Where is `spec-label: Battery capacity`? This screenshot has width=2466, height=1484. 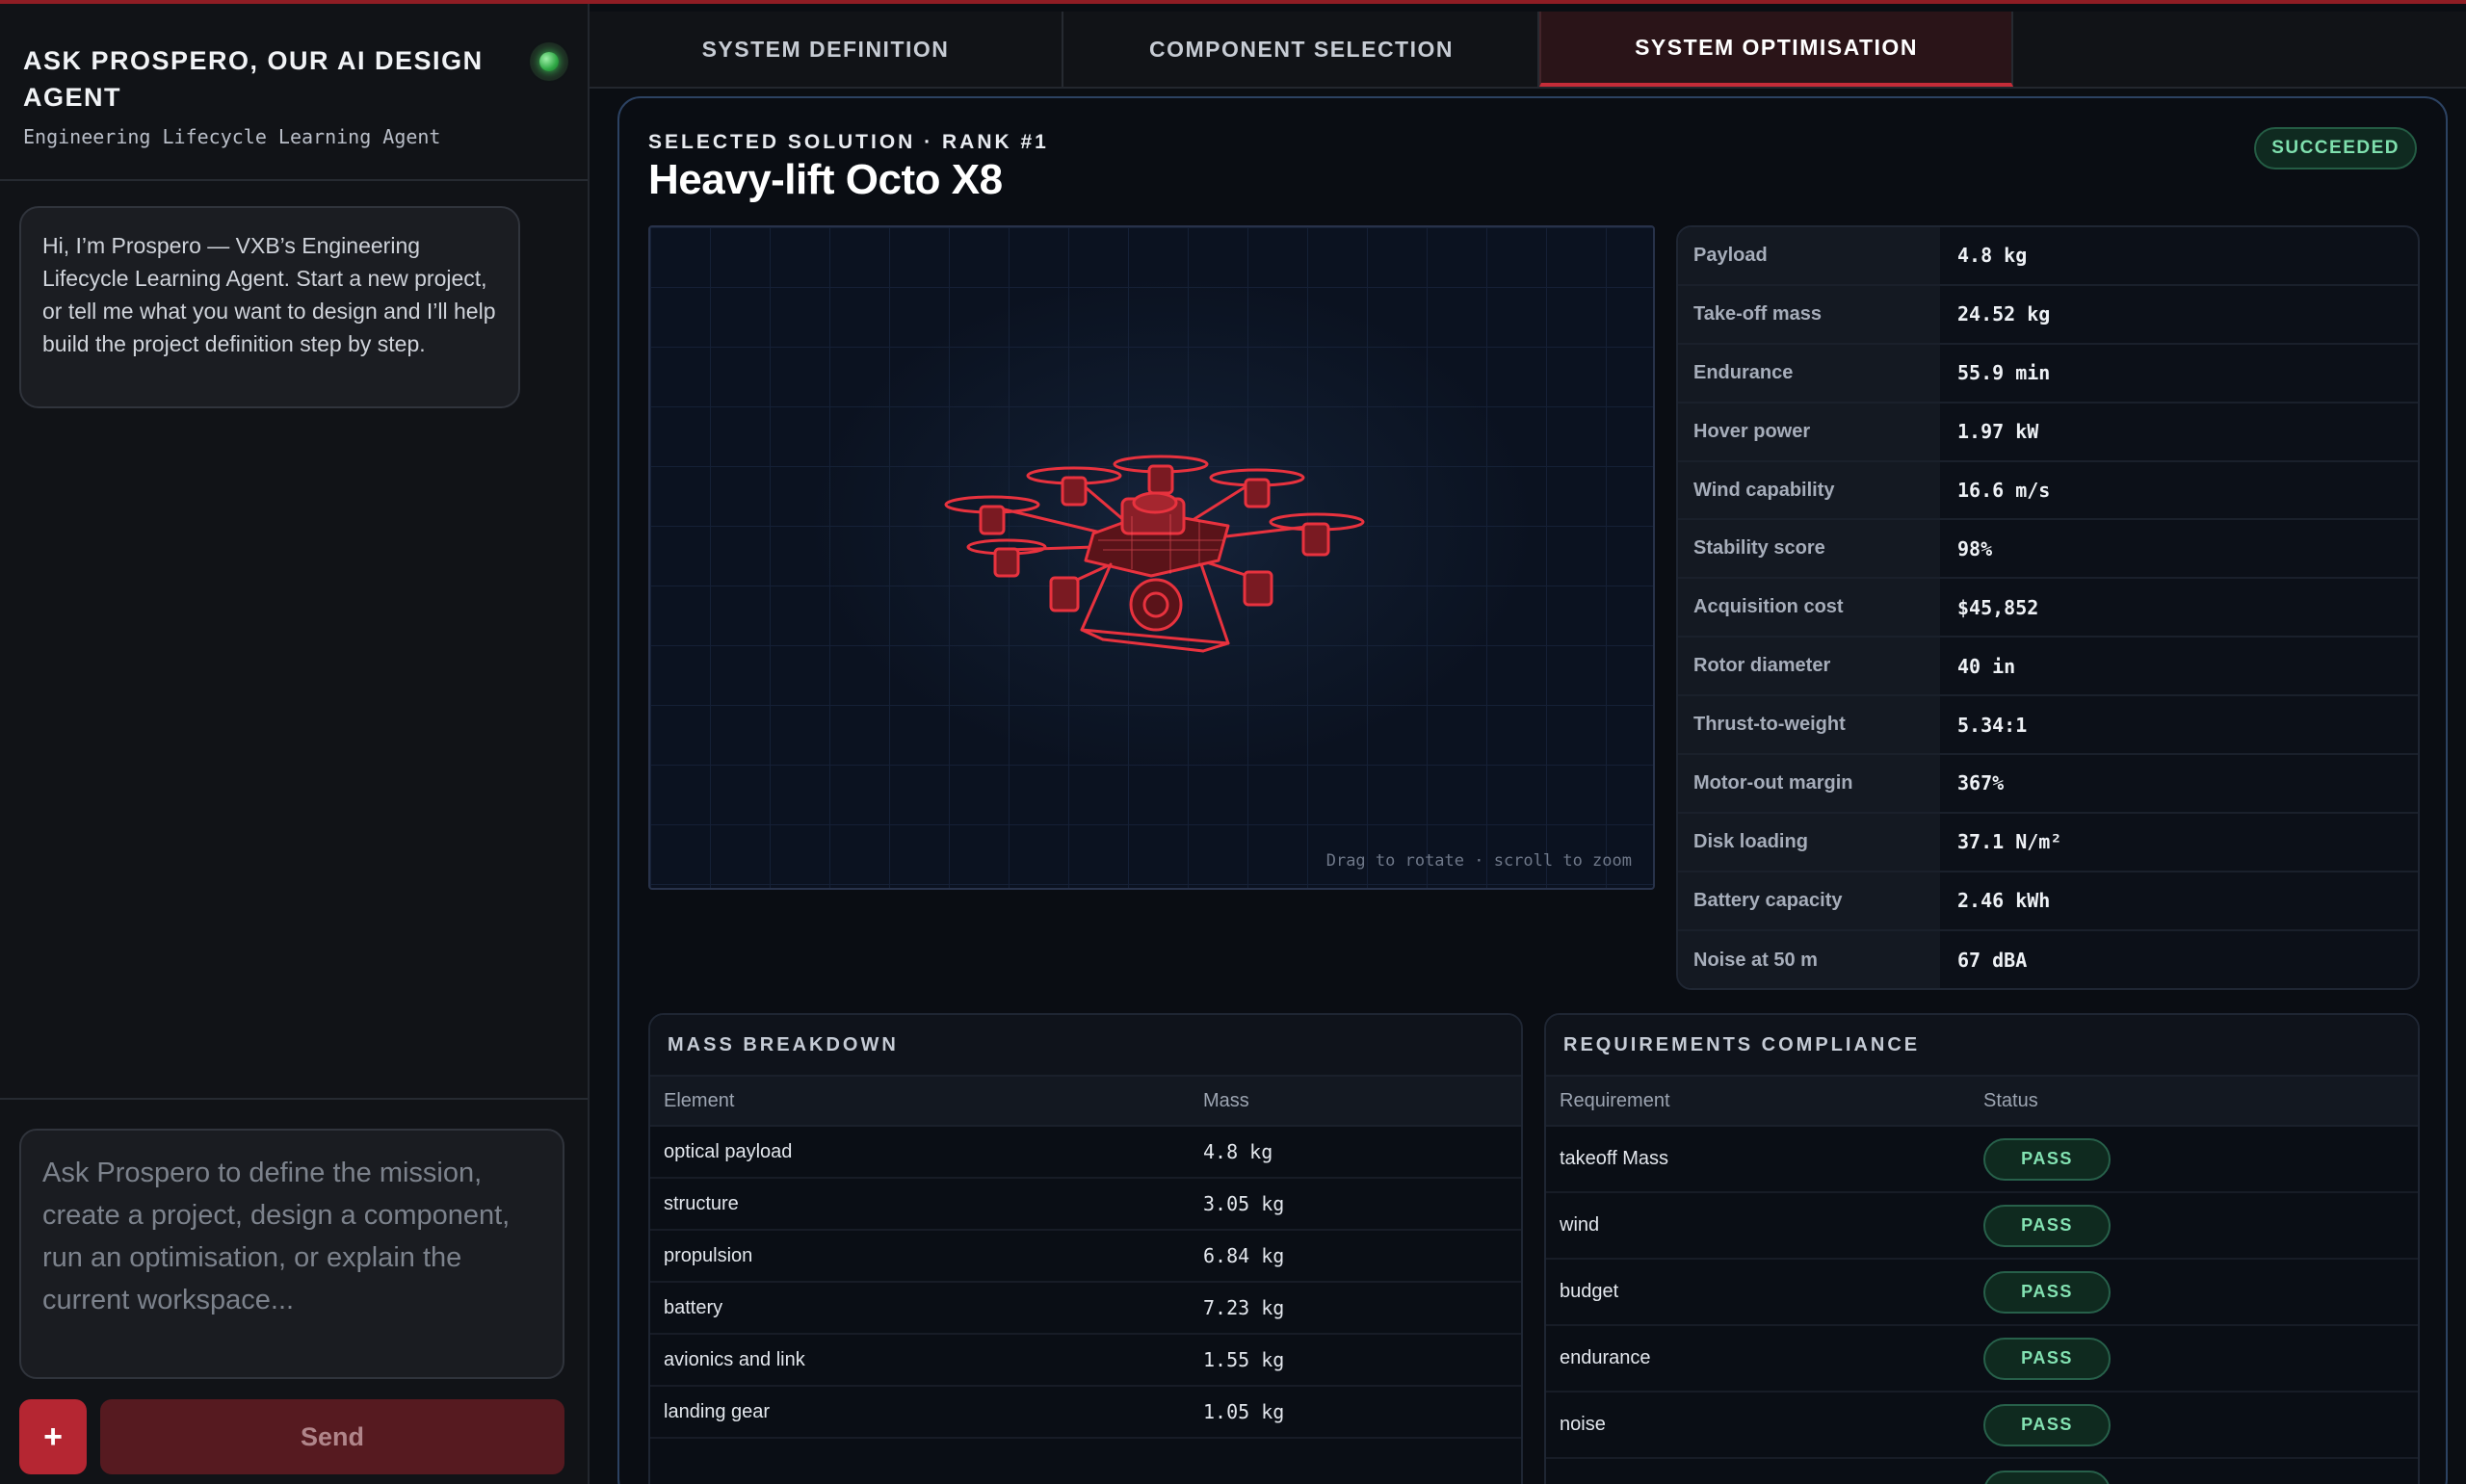
spec-label: Battery capacity is located at coordinates (1809, 900).